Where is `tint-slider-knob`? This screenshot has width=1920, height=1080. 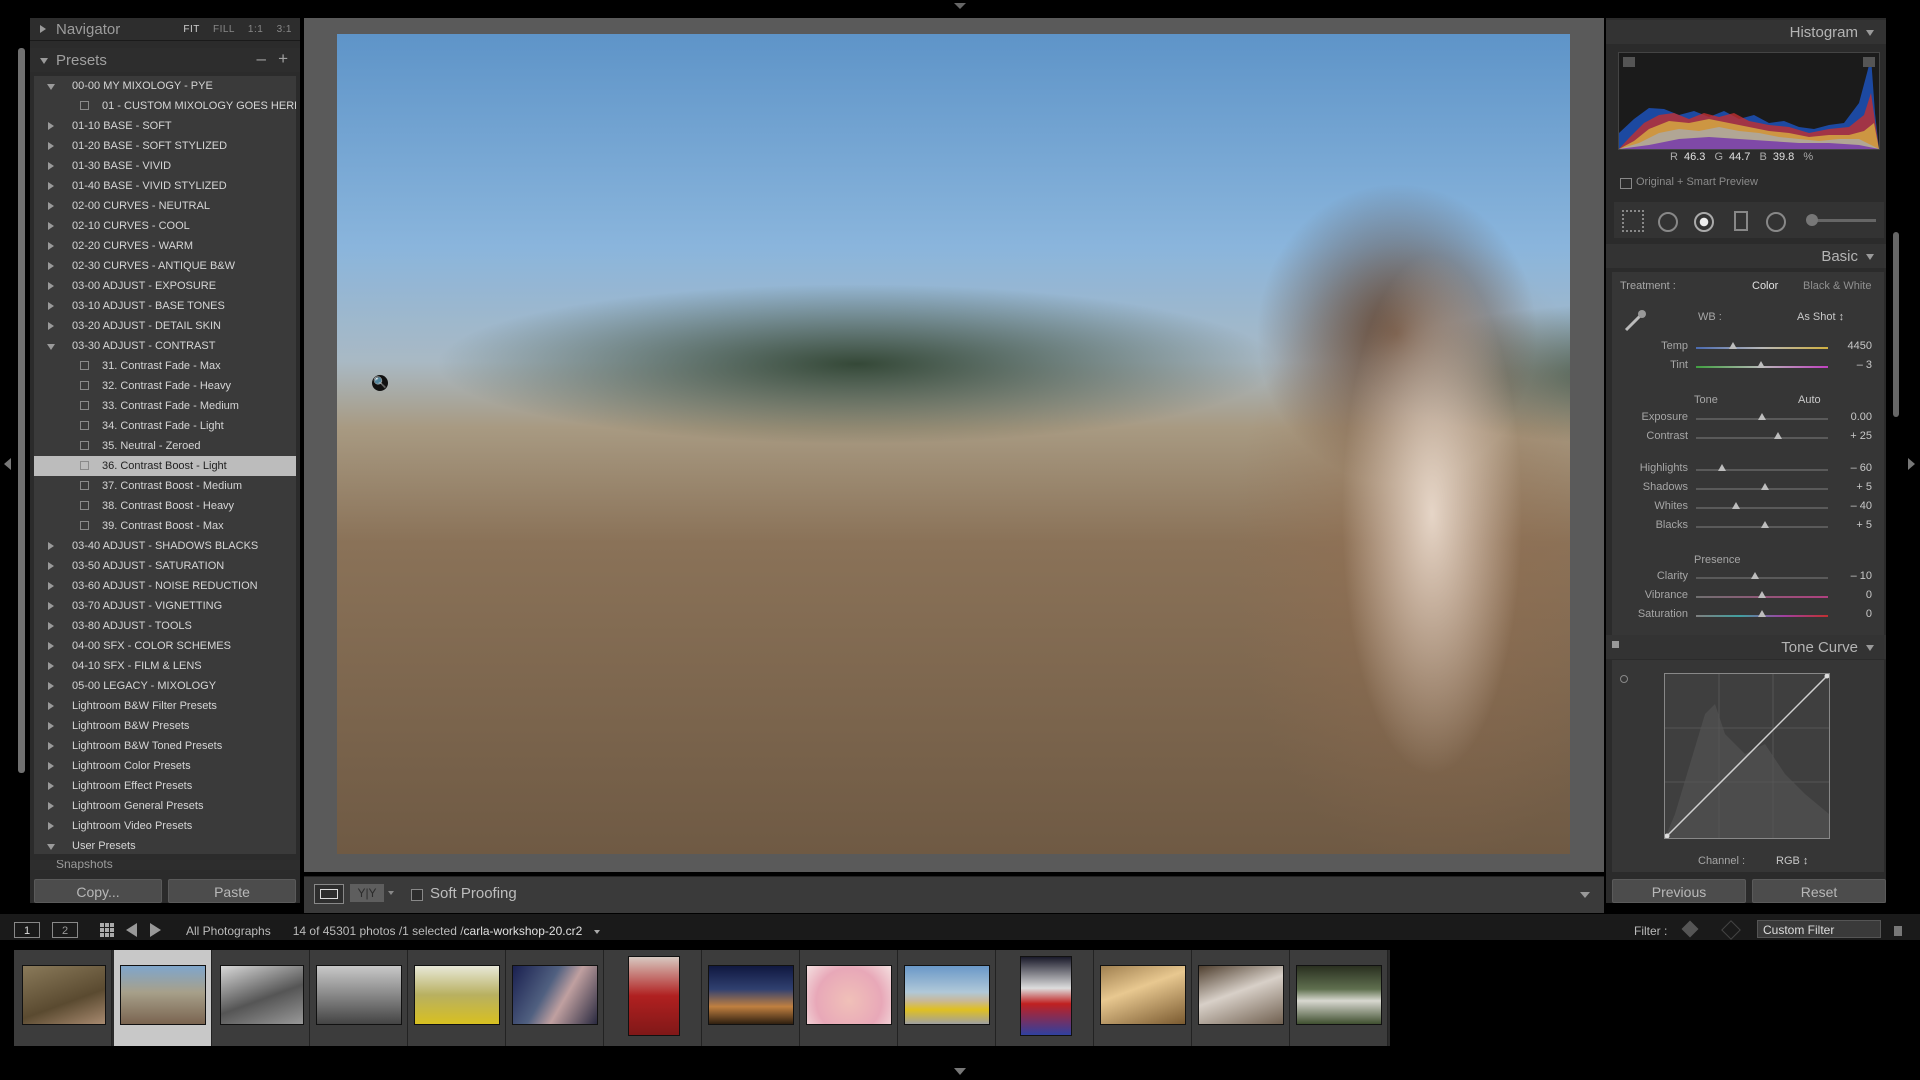
tint-slider-knob is located at coordinates (1760, 364).